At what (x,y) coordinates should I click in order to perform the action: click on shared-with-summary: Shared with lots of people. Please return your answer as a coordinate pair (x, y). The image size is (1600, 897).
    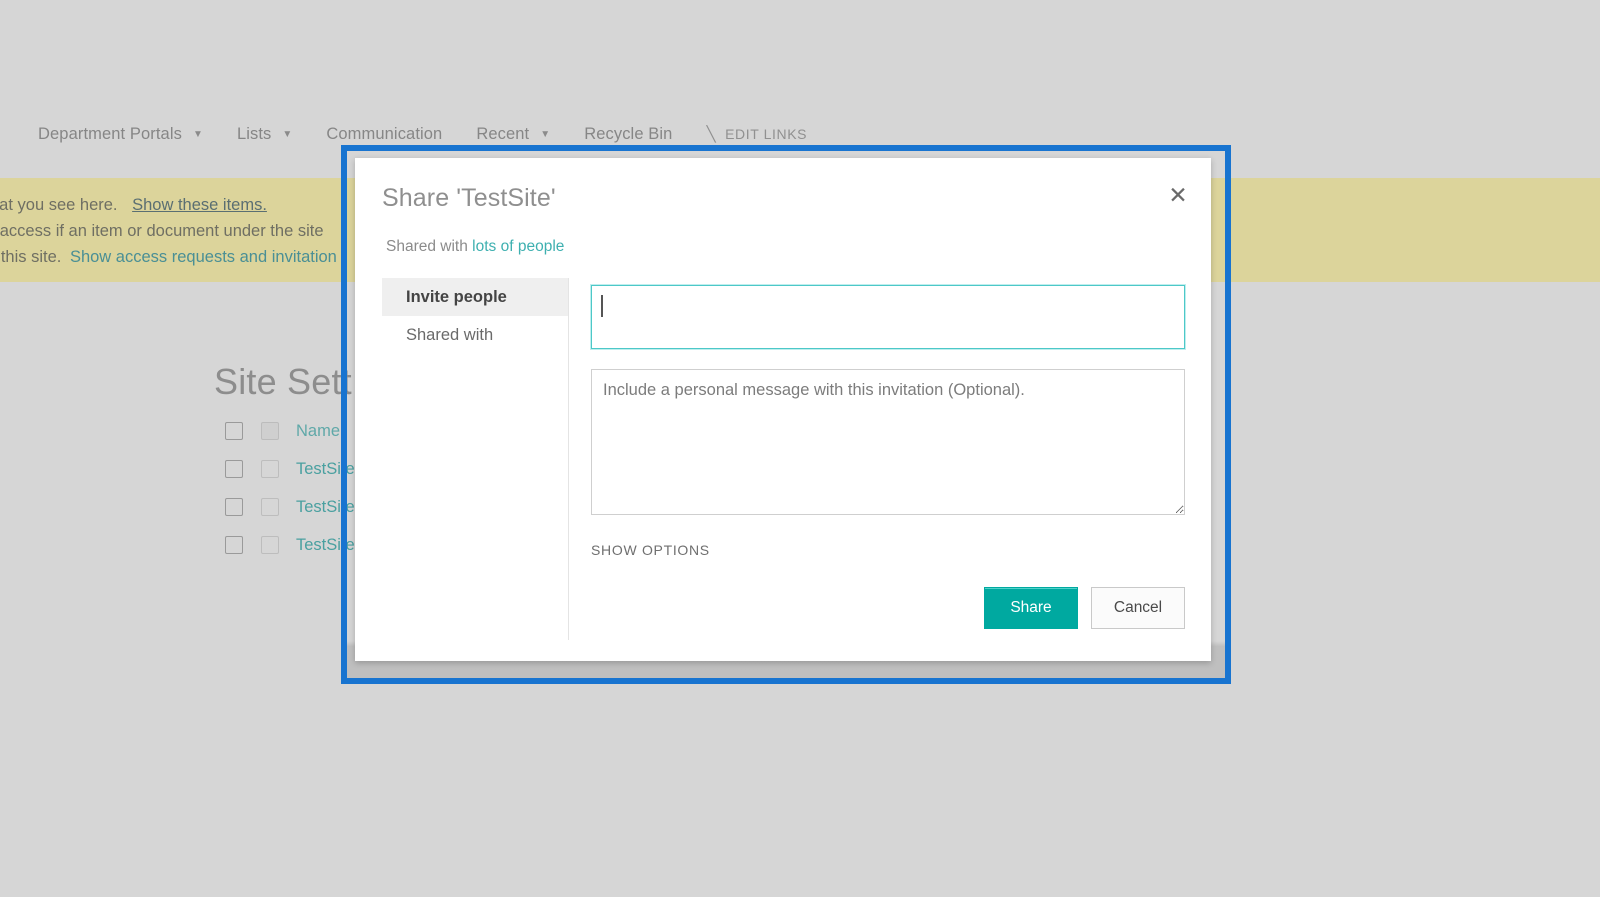
    Looking at the image, I should click on (475, 247).